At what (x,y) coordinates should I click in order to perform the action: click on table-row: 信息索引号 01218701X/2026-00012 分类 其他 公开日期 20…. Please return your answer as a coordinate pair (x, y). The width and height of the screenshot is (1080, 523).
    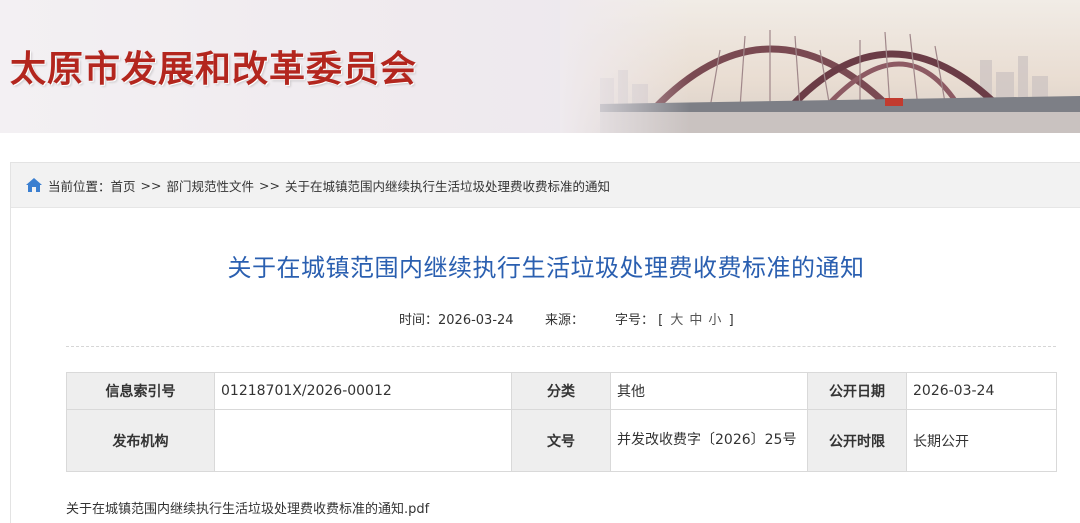
    Looking at the image, I should click on (561, 391).